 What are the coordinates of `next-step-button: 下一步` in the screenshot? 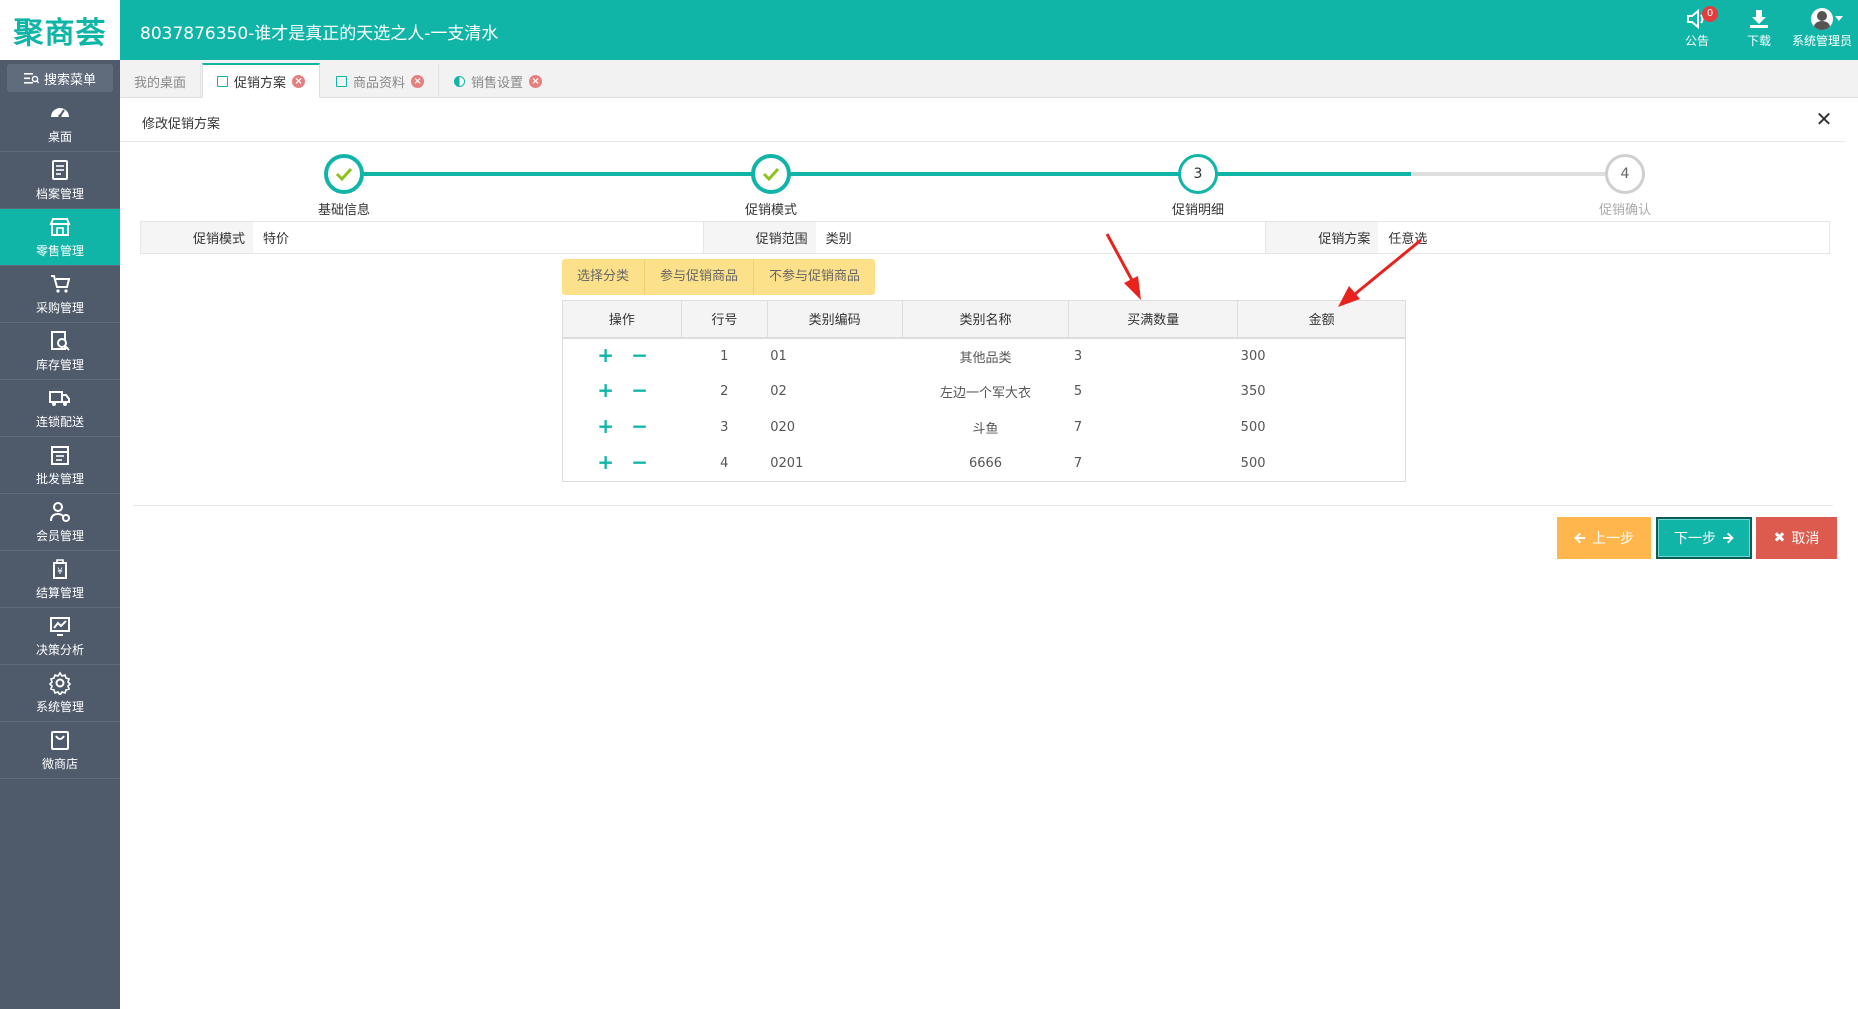 It's located at (1704, 538).